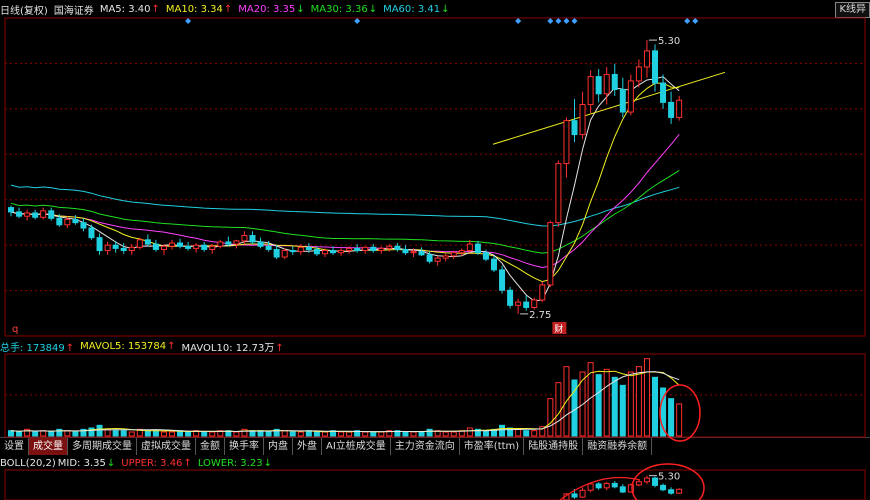 This screenshot has width=870, height=500. I want to click on ma30-line, so click(345, 211).